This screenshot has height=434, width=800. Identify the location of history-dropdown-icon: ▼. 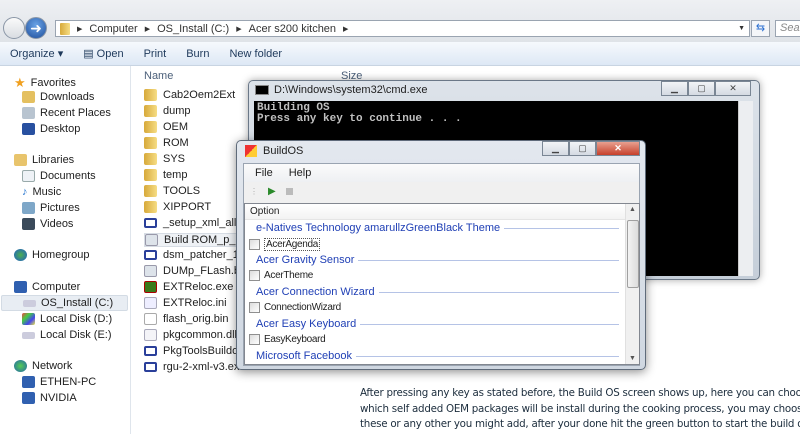
(741, 28).